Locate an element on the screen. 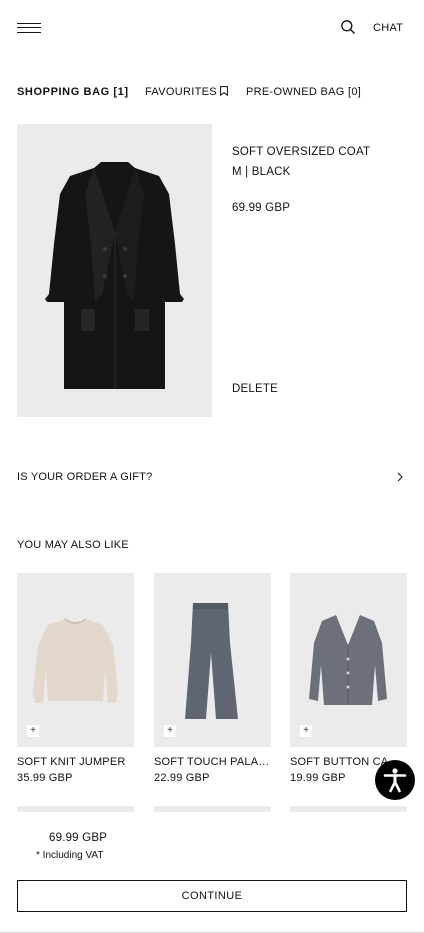 This screenshot has width=424, height=933. cart-item-variant: M | BLACK is located at coordinates (261, 172).